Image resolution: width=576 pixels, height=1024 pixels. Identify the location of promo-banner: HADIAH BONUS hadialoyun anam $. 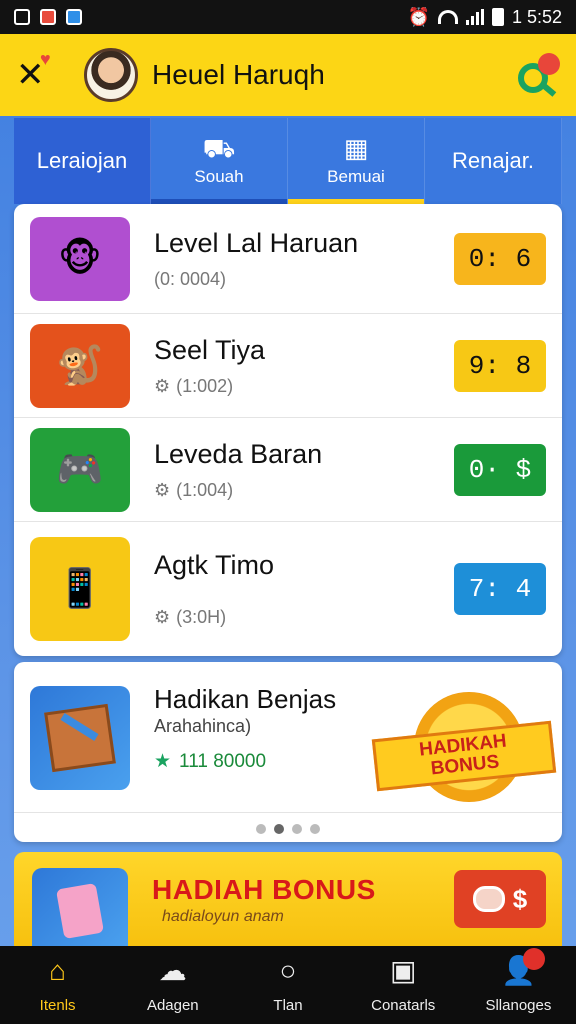
(288, 899).